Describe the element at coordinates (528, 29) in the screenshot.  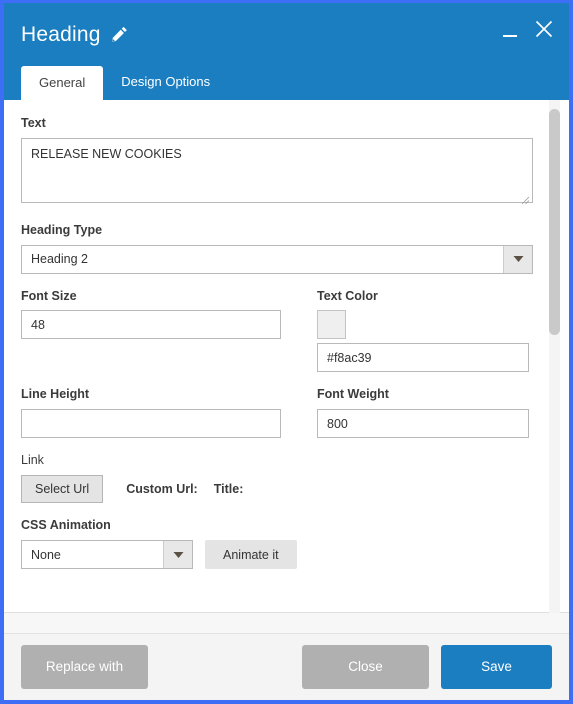
I see `window-controls` at that location.